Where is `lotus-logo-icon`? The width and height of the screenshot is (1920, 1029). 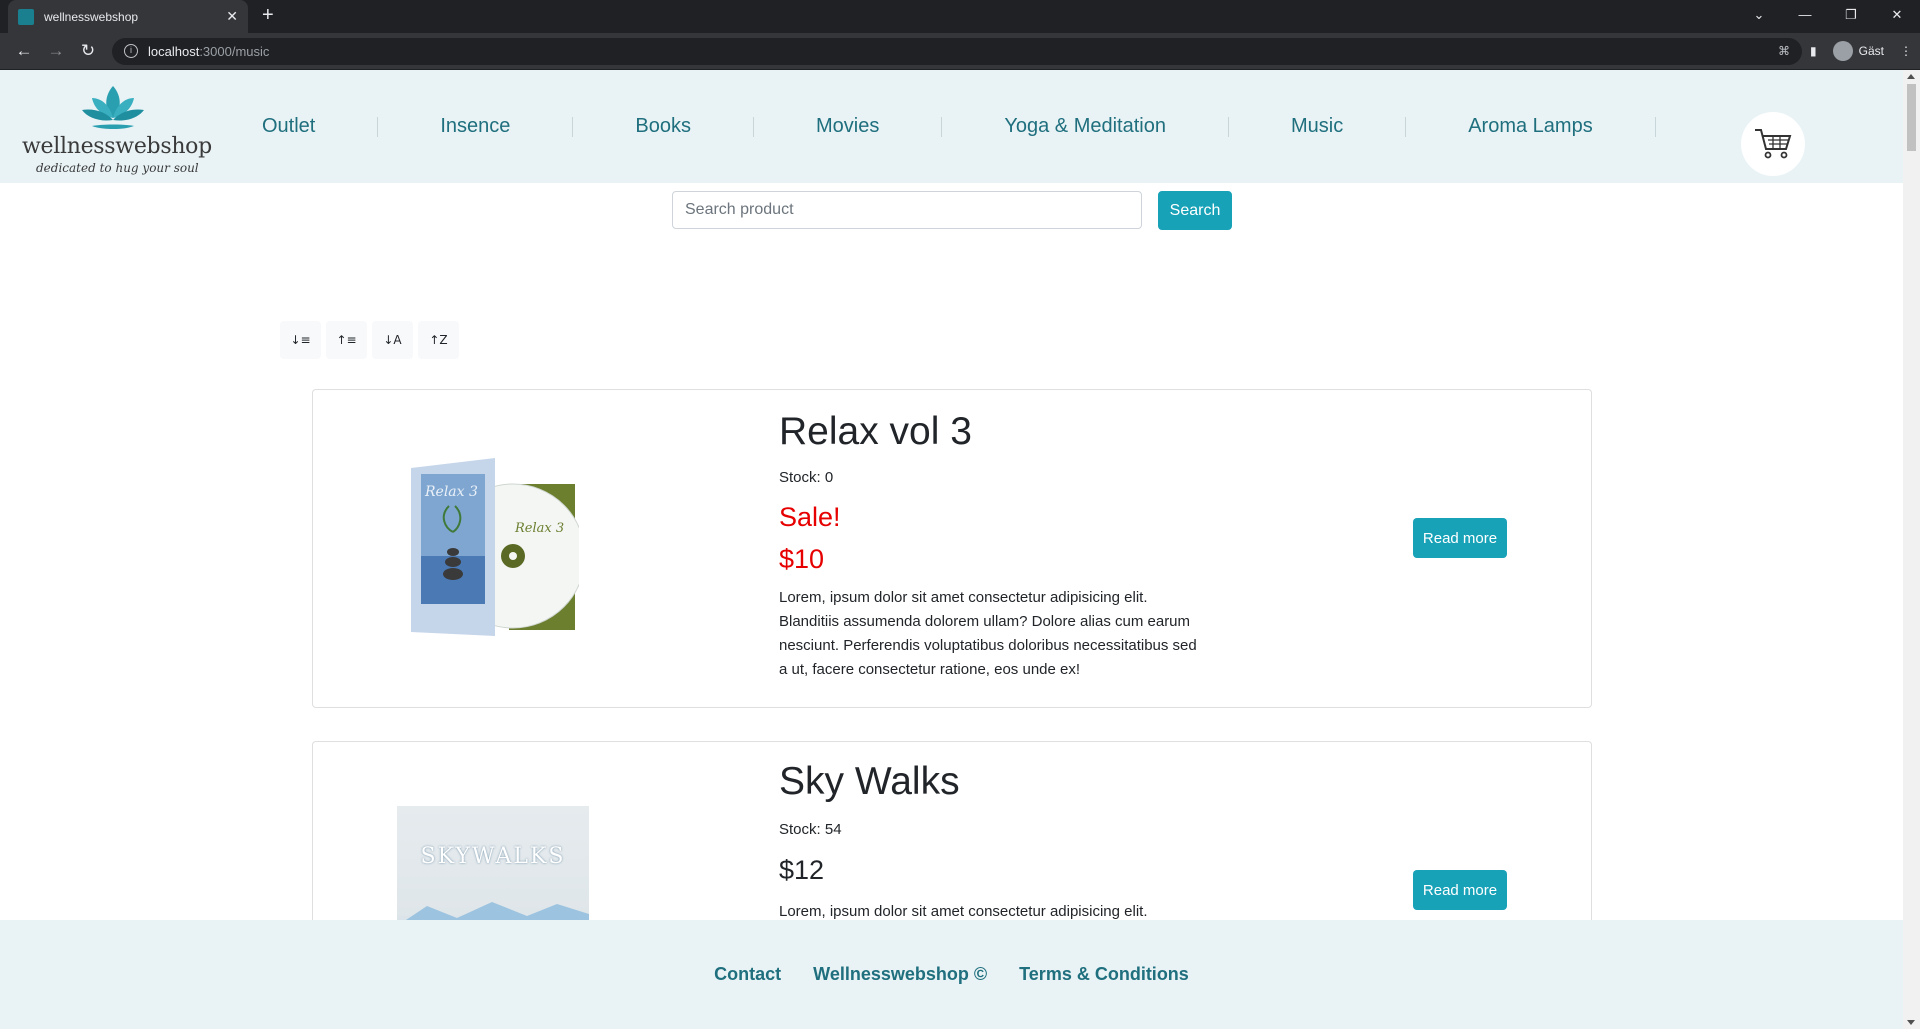 lotus-logo-icon is located at coordinates (113, 107).